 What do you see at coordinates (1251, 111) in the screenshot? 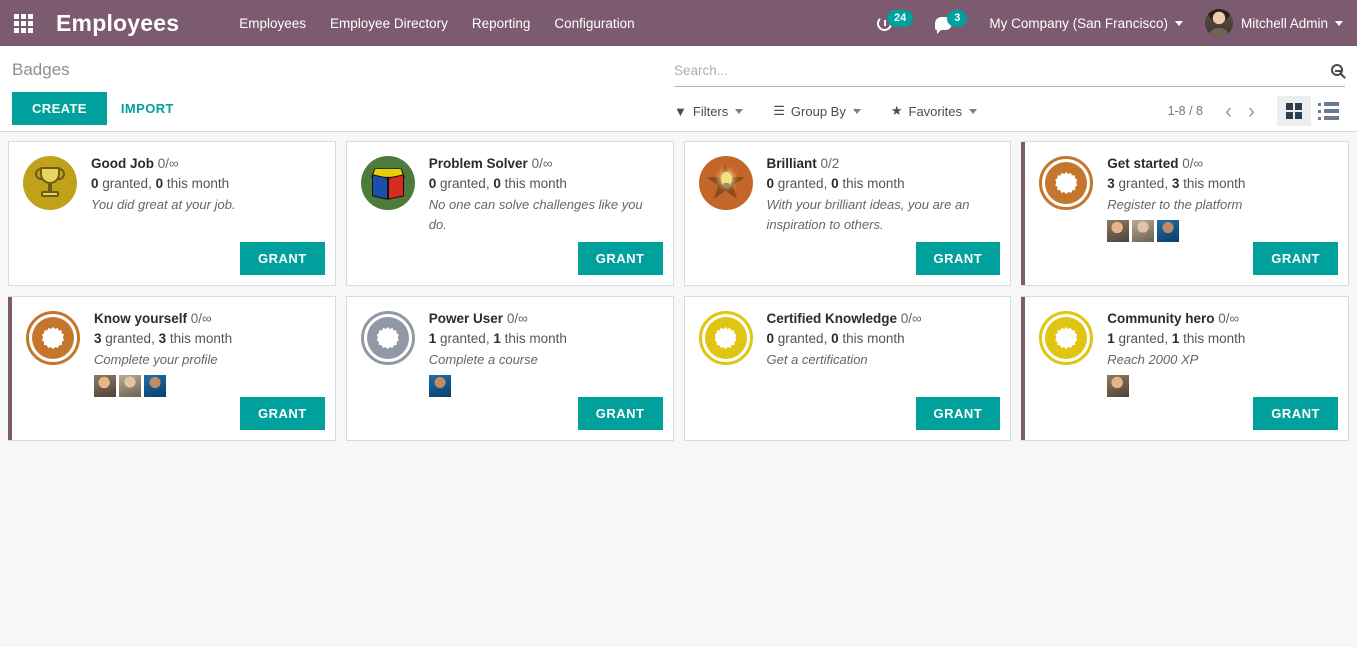
I see `next-page-button: ›` at bounding box center [1251, 111].